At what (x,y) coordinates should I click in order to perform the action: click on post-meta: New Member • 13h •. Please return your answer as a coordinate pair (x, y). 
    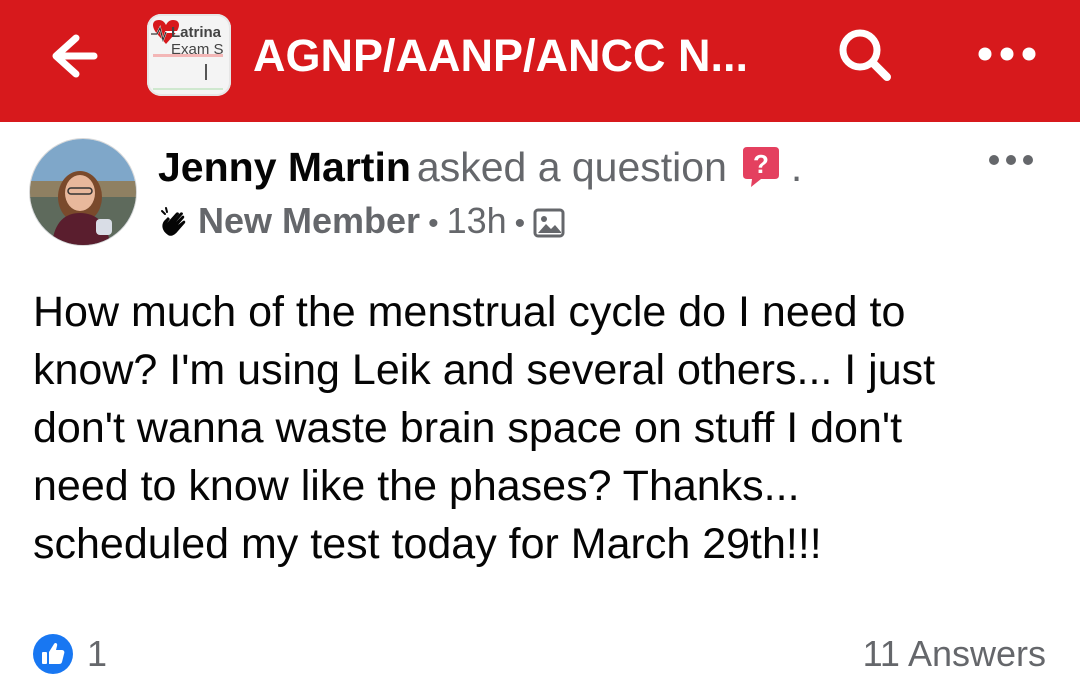
    Looking at the image, I should click on (361, 221).